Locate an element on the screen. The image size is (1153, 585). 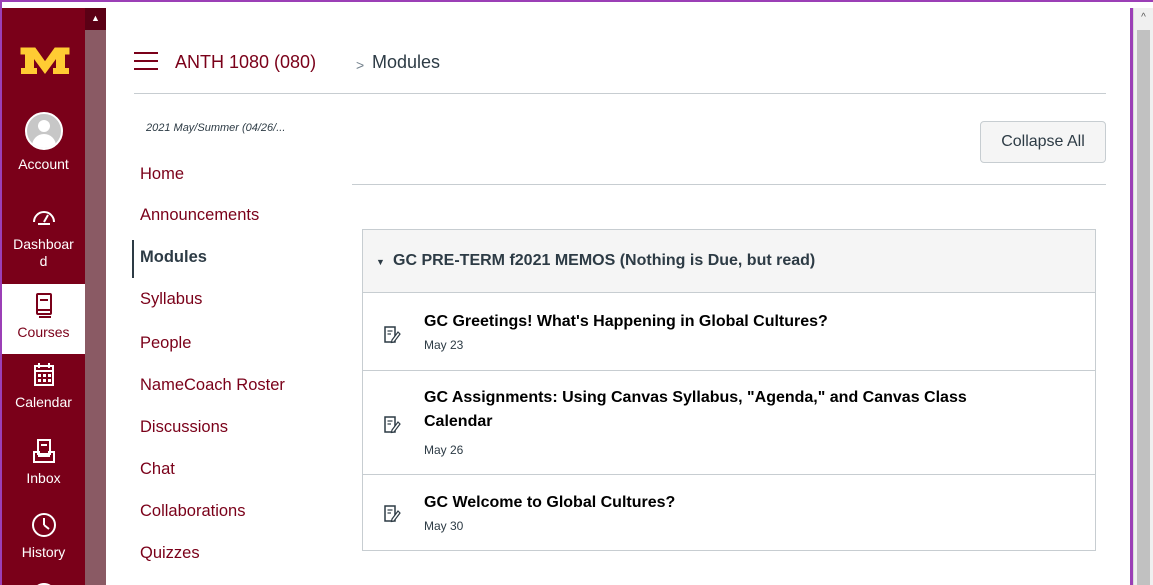
module-item-date: May 30 is located at coordinates (444, 526).